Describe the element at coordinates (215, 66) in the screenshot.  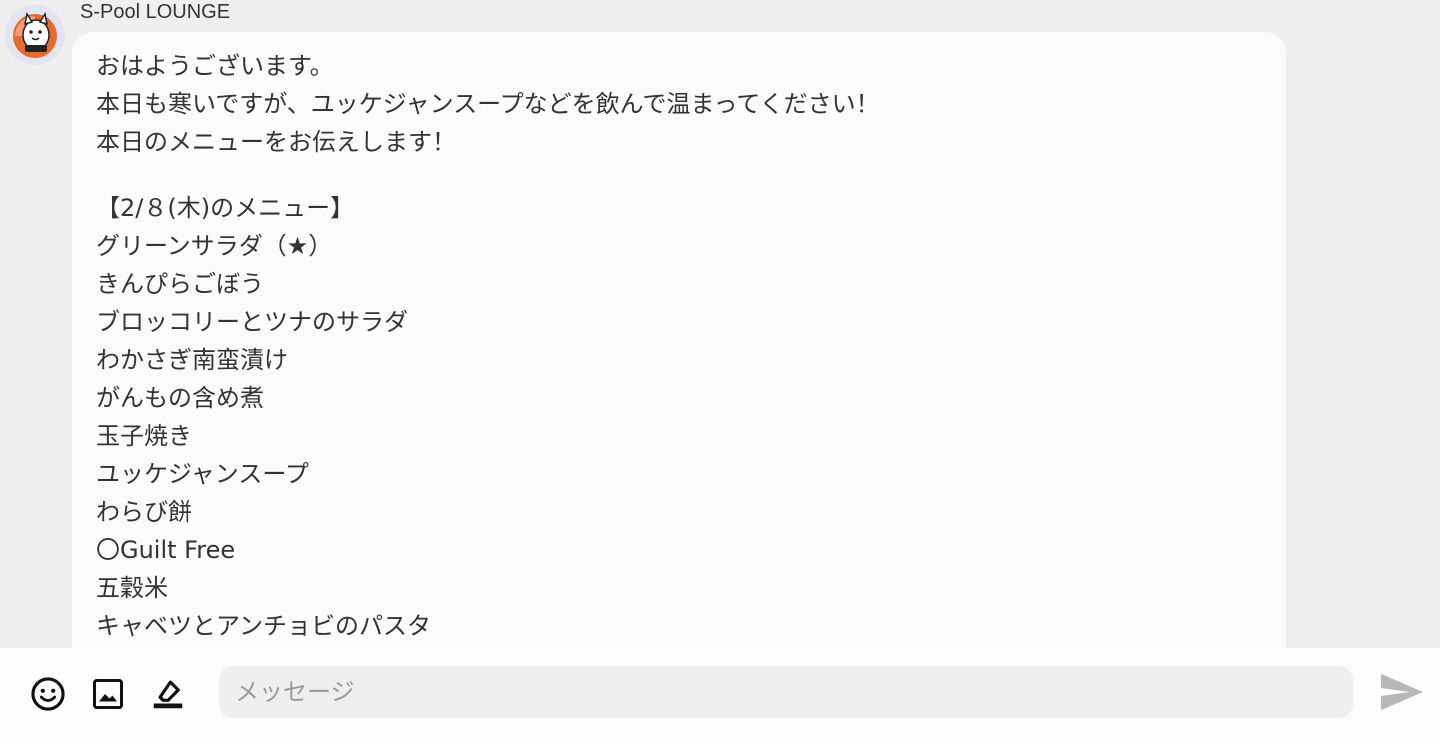
I see `message-line: おはようございます。` at that location.